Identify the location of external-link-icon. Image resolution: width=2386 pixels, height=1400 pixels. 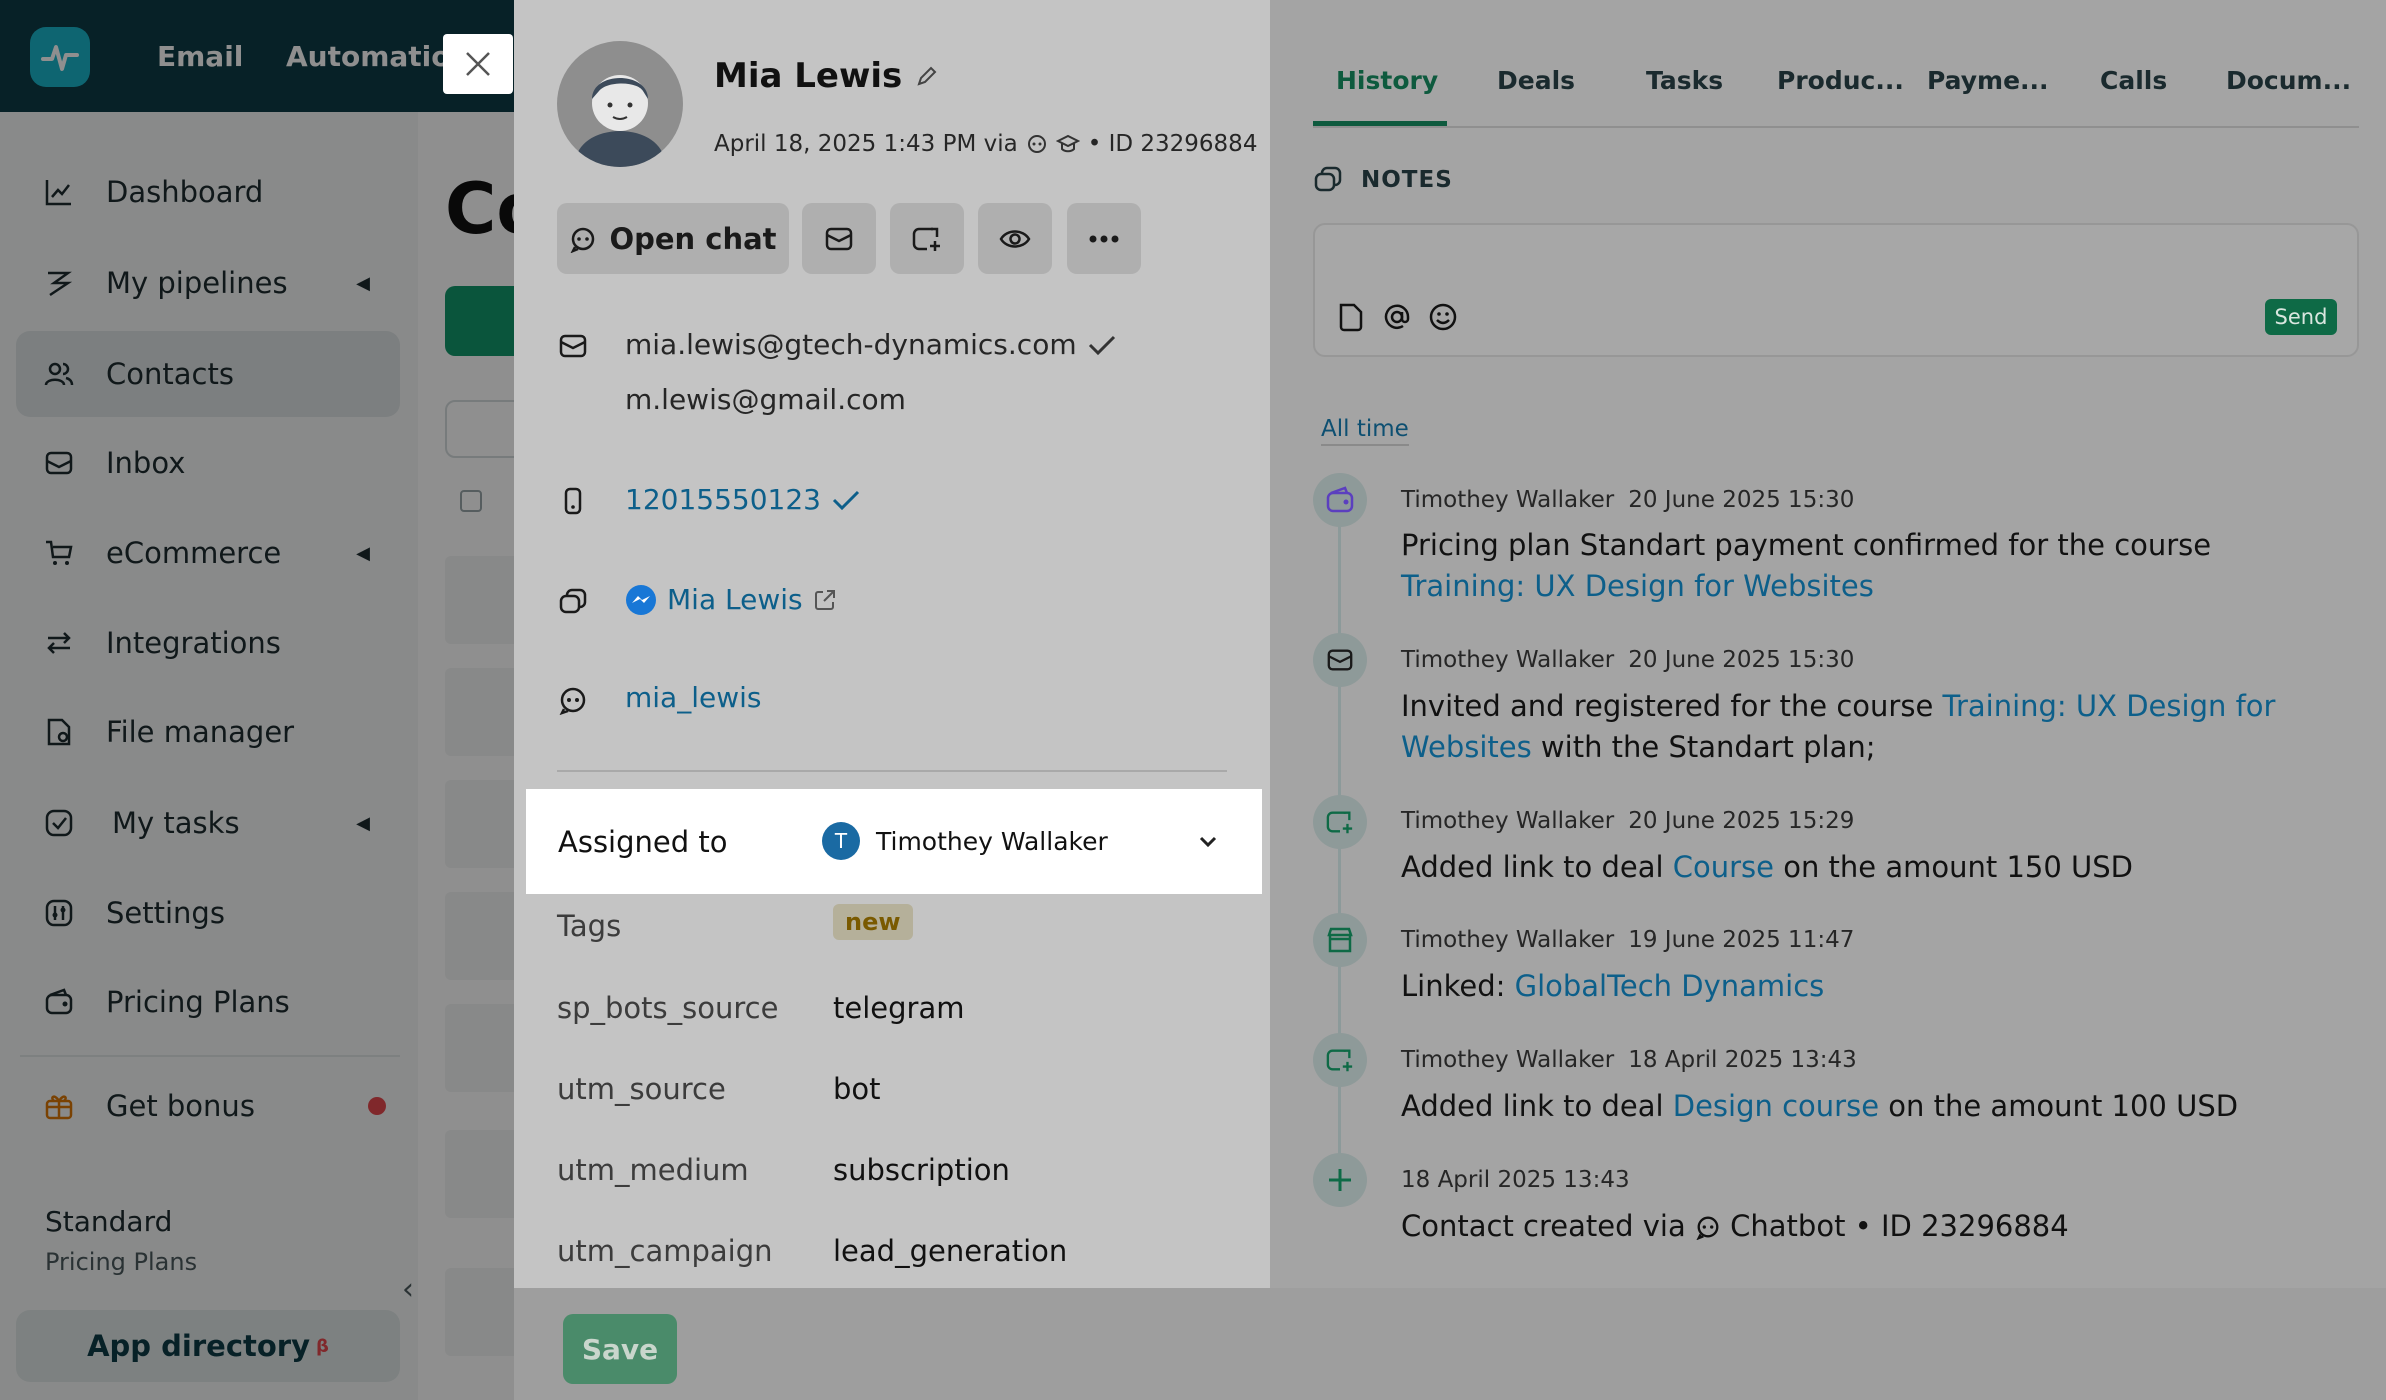
(824, 599).